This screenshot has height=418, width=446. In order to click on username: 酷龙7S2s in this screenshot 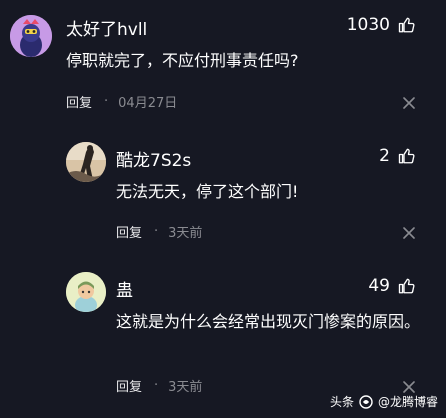, I will do `click(153, 158)`.